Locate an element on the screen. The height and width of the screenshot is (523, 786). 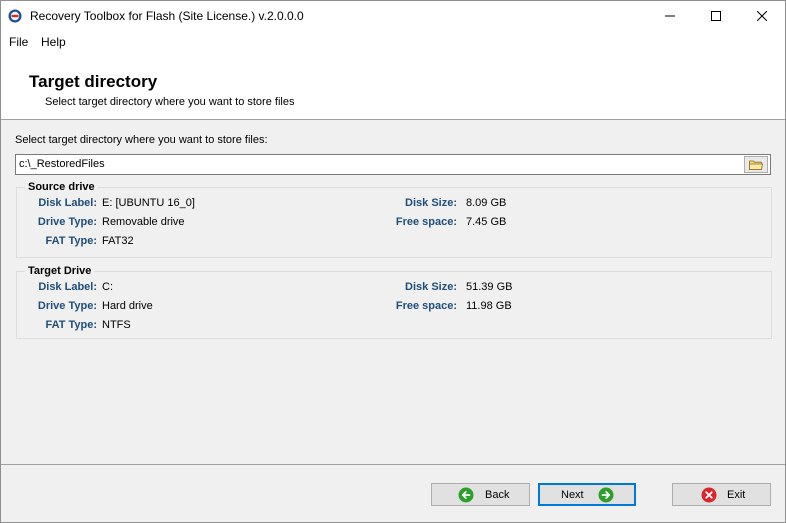
source-free-space-key: Free space: is located at coordinates (426, 222).